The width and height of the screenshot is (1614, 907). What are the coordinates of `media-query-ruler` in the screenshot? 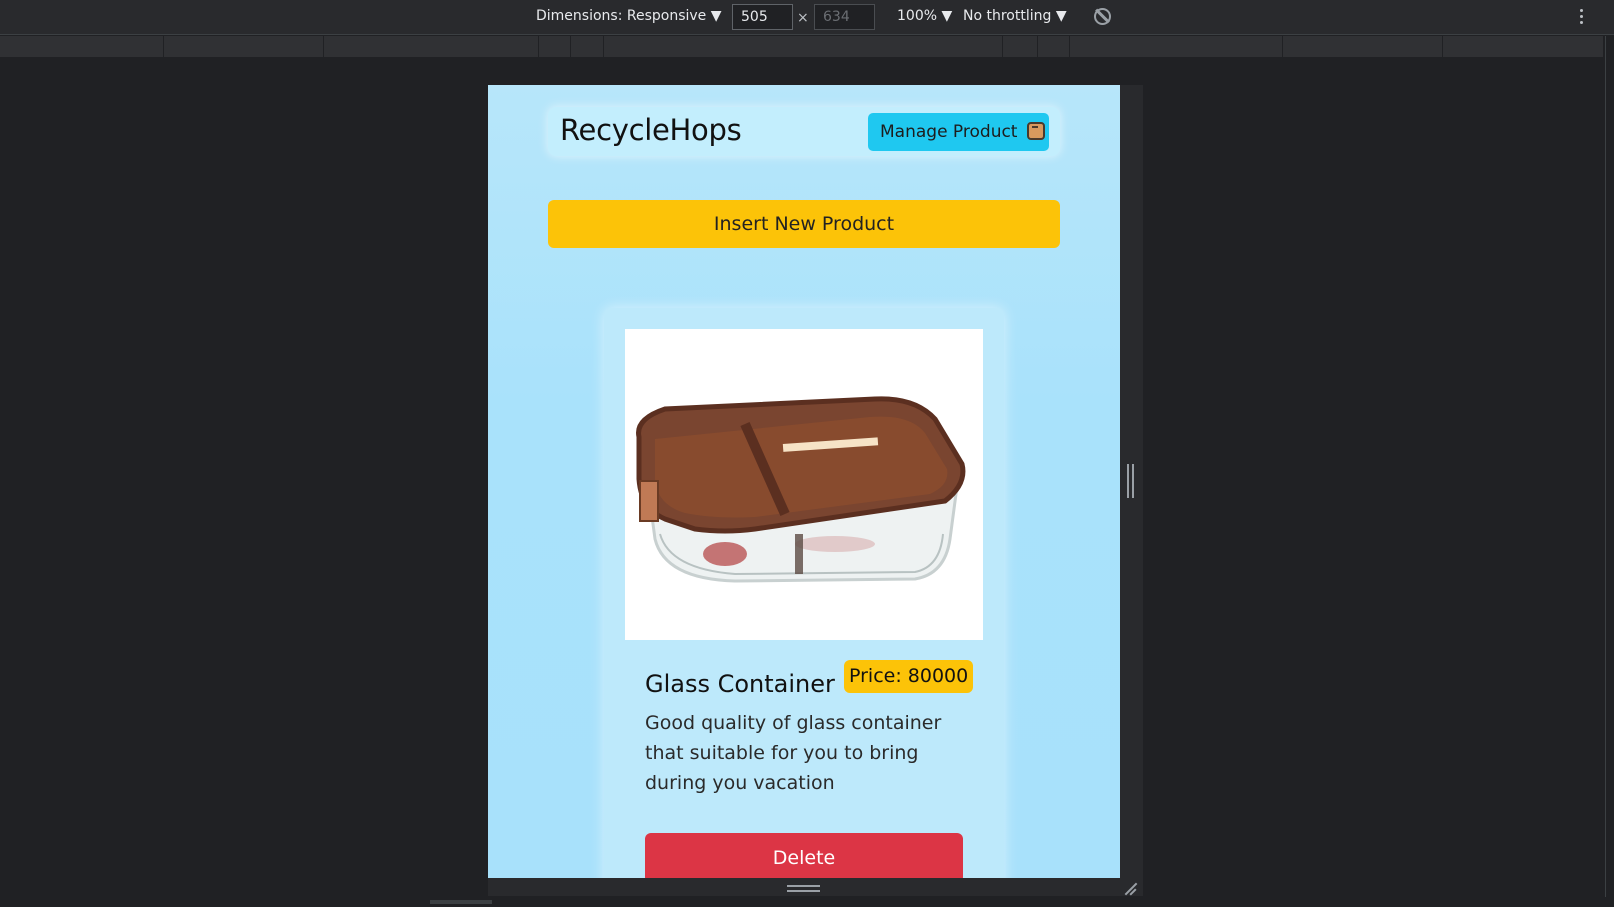 It's located at (802, 46).